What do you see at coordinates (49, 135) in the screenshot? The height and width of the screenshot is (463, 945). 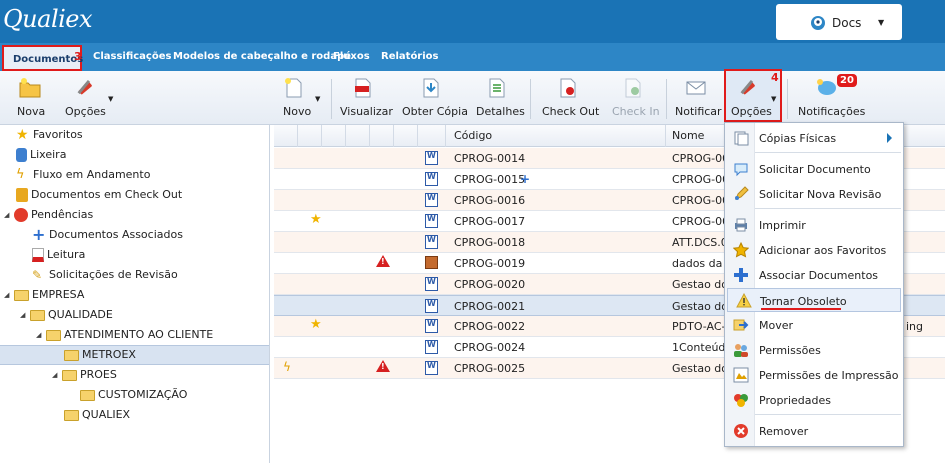 I see `tree-item-favoritos: ★ Favoritos` at bounding box center [49, 135].